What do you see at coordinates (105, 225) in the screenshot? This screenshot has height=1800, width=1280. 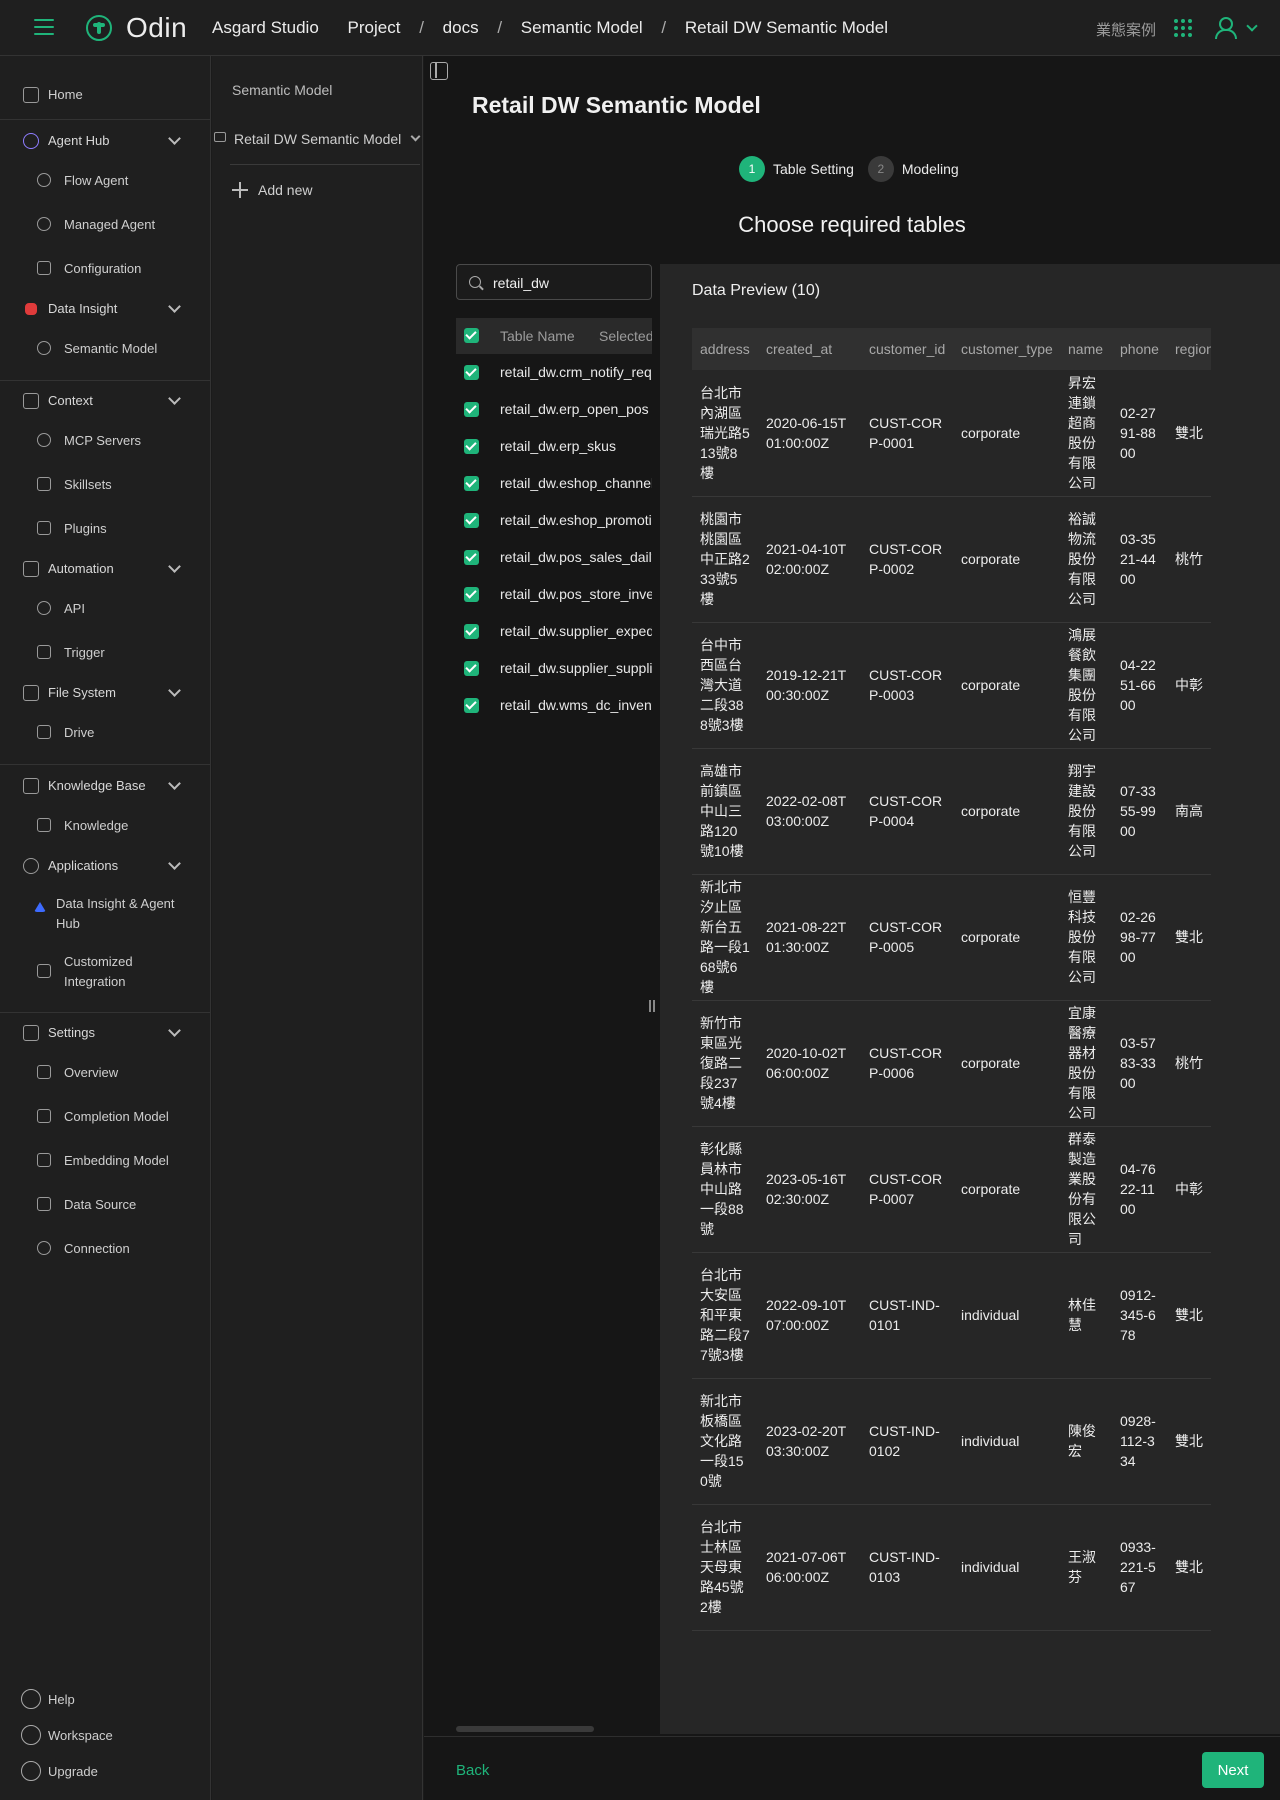 I see `sidebar-item-managed-agent: Managed Agent` at bounding box center [105, 225].